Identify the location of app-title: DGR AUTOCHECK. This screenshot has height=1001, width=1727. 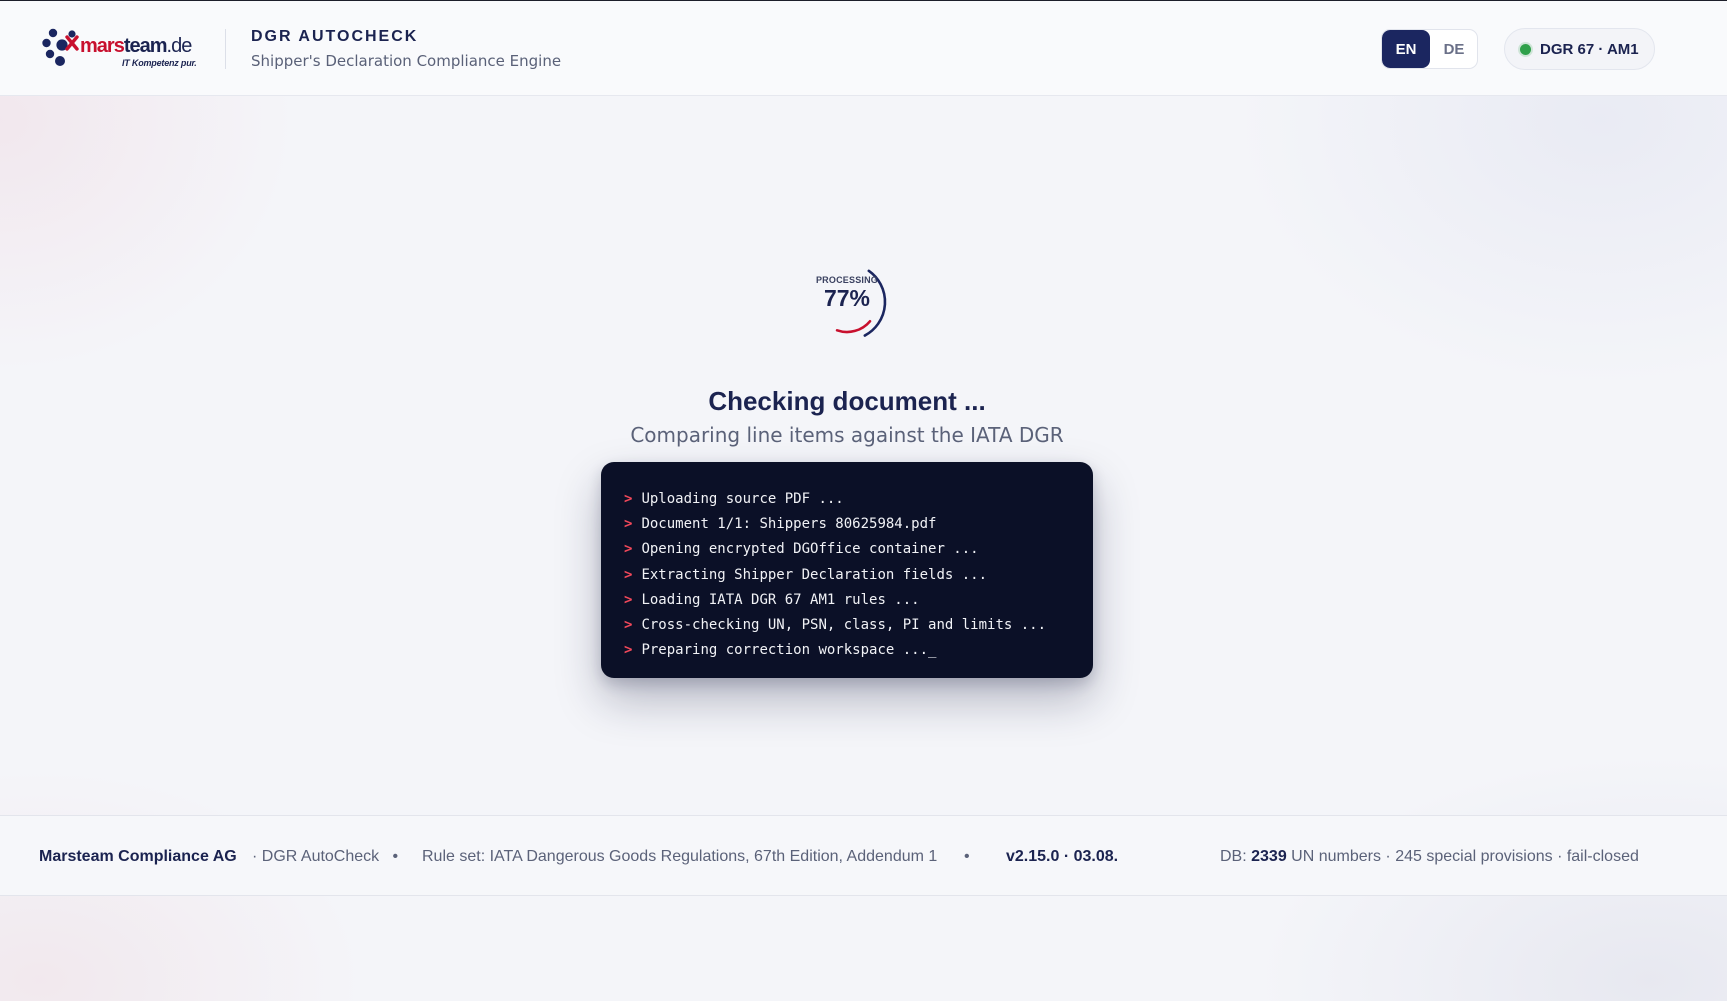
(335, 36).